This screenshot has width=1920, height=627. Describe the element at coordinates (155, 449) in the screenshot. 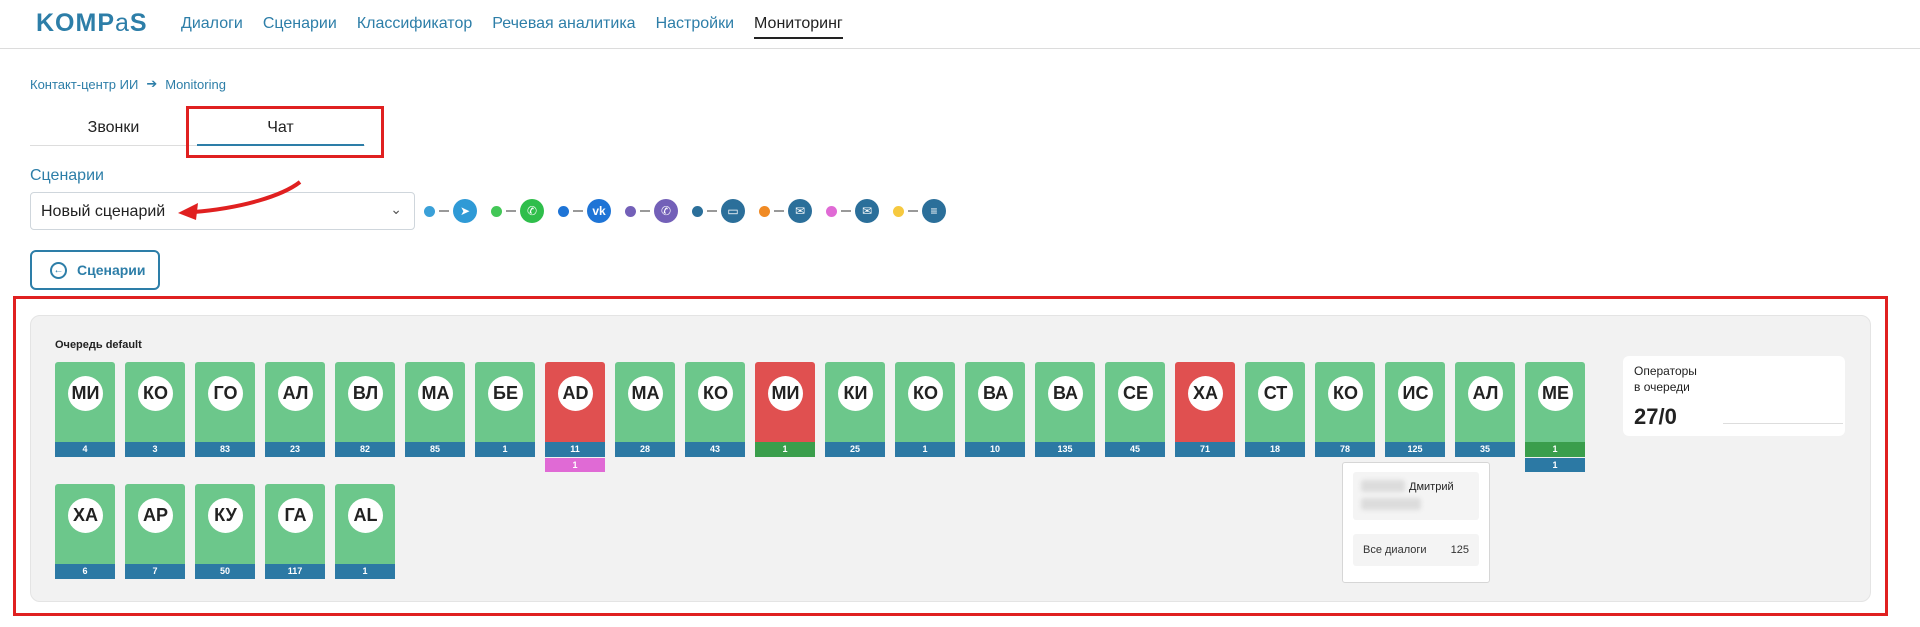

I see `operator-dialog-count: 3` at that location.